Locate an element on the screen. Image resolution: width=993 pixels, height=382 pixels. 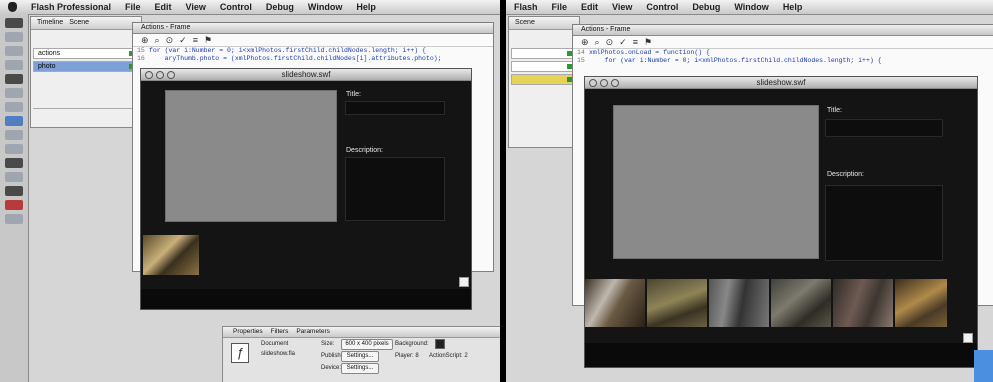
fill-color-icon is located at coordinates (14, 191).